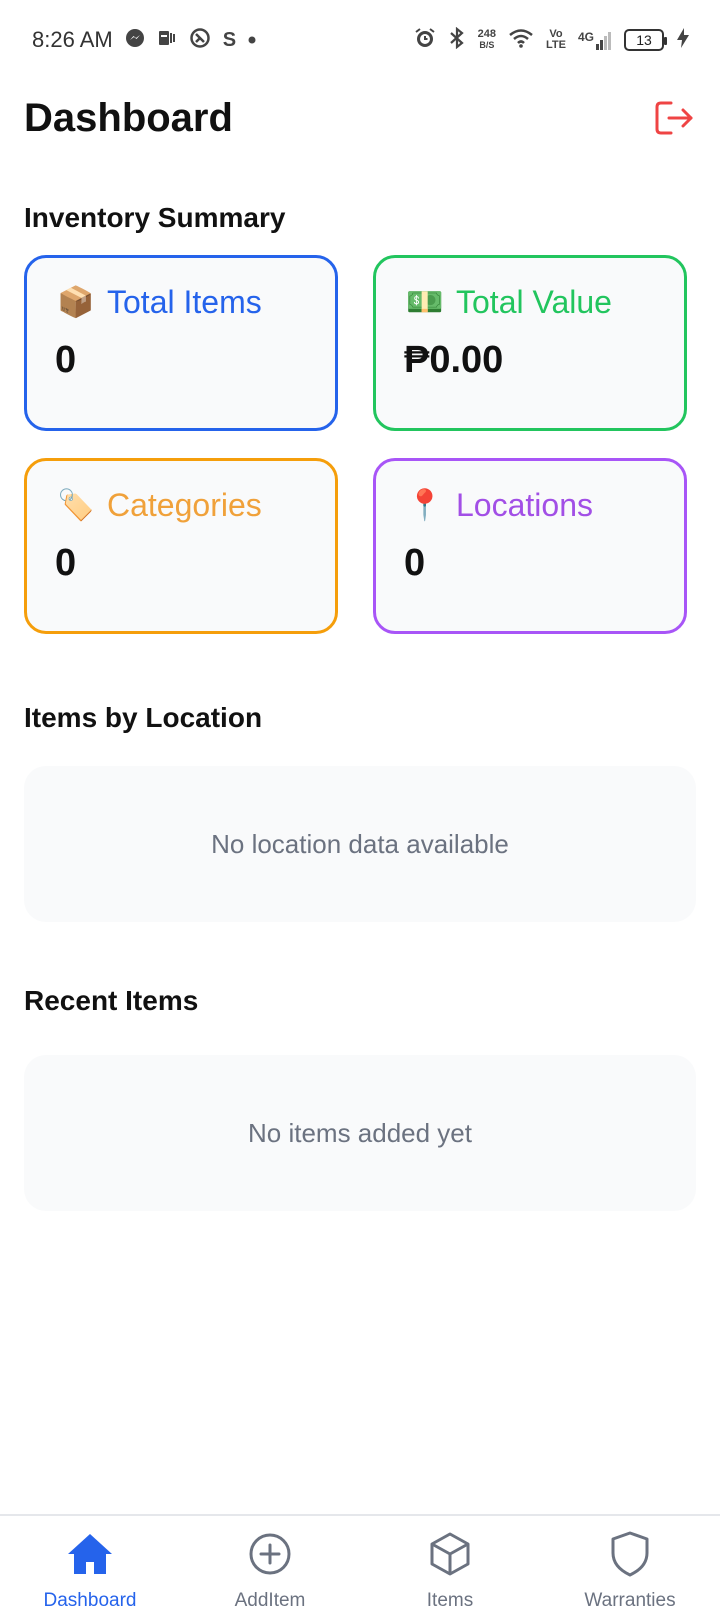 This screenshot has width=720, height=1612. I want to click on nav-tab-dashboard: Dashboard, so click(90, 1564).